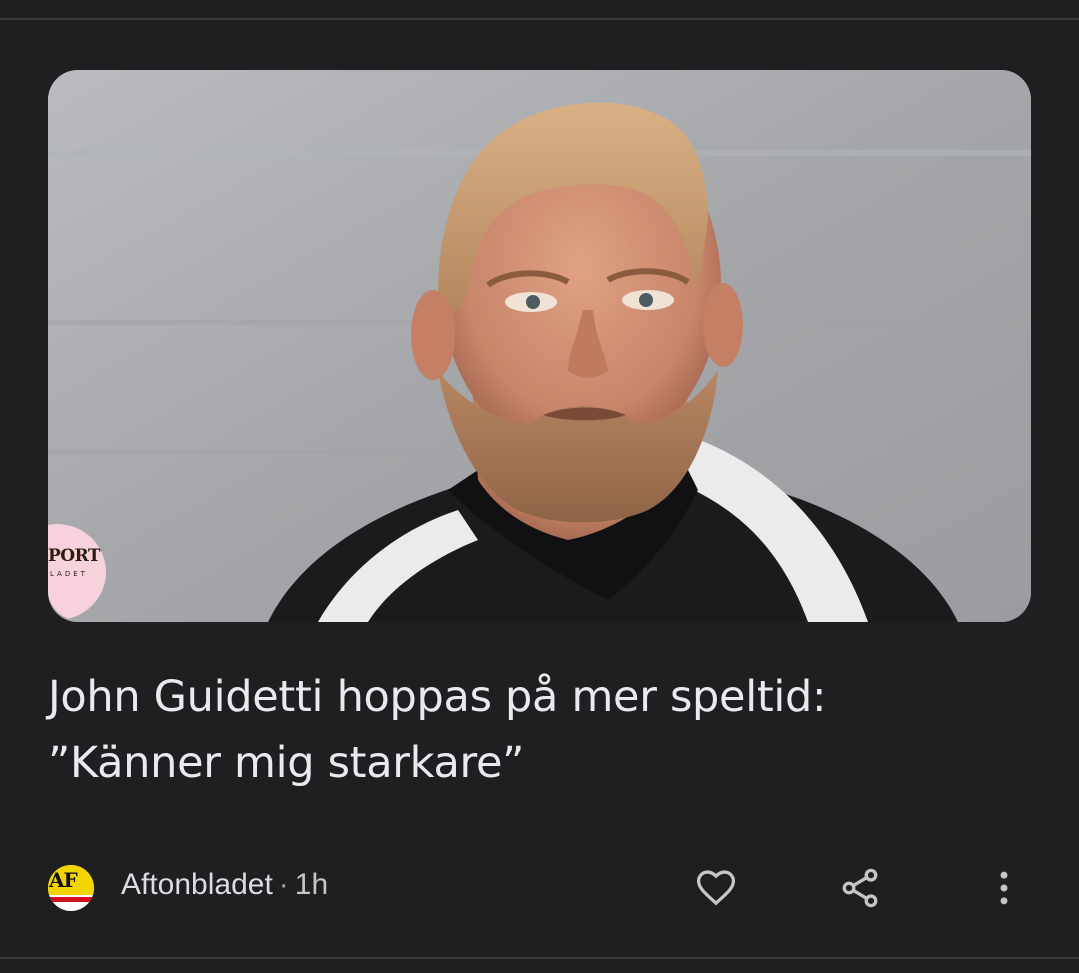  I want to click on heart-outline-icon, so click(716, 888).